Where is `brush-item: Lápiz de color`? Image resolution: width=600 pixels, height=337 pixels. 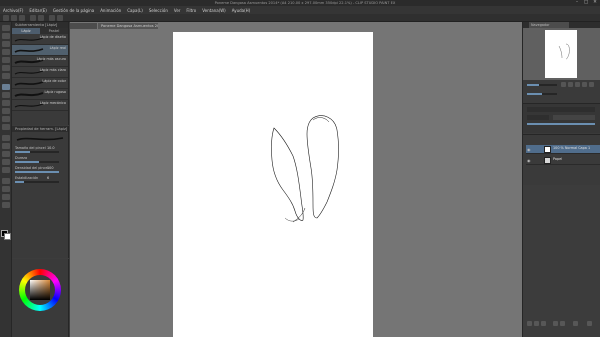
brush-item: Lápiz de color is located at coordinates (40, 83).